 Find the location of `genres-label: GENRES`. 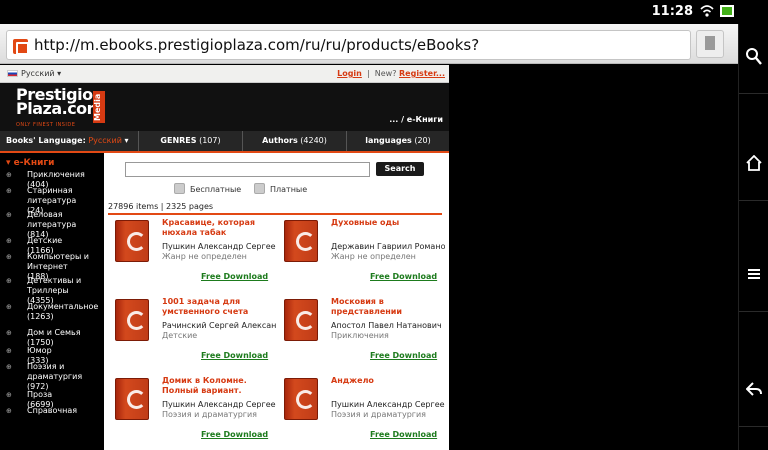

genres-label: GENRES is located at coordinates (178, 140).